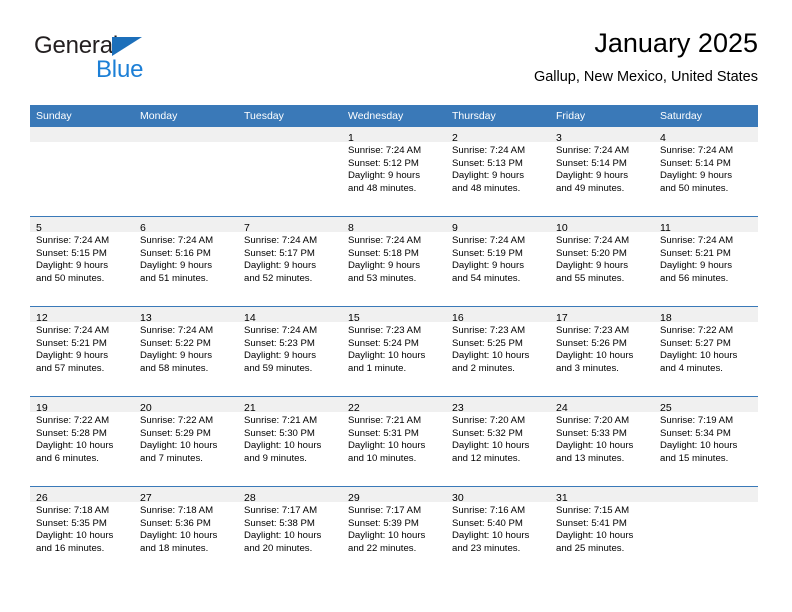  Describe the element at coordinates (354, 498) in the screenshot. I see `day-number: 29` at that location.